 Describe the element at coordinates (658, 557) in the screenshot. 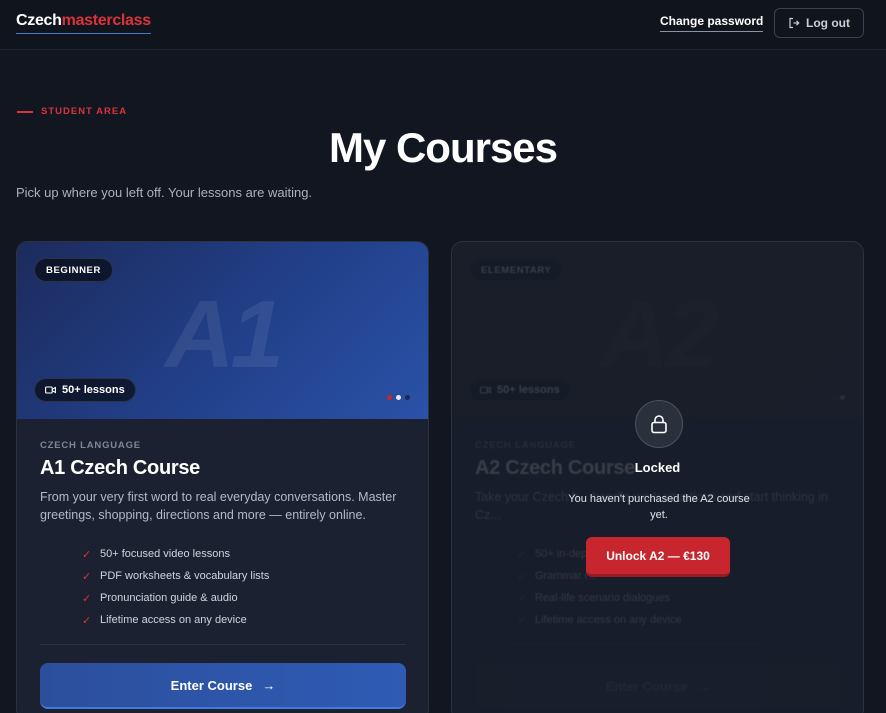

I see `unlock-button: Unlock A2 — €130` at that location.